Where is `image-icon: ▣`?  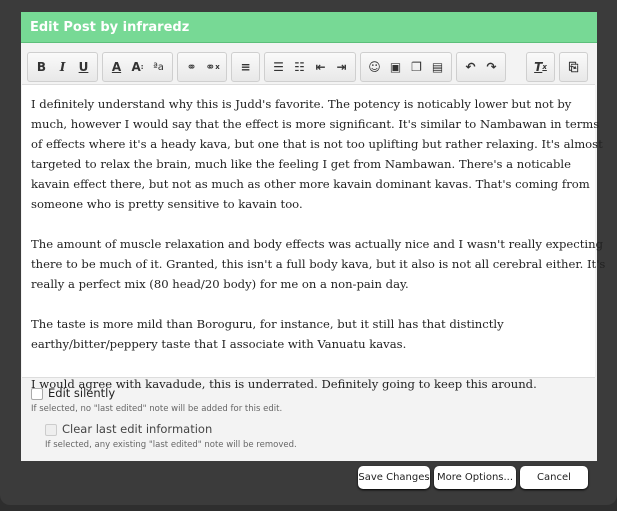 image-icon: ▣ is located at coordinates (395, 67).